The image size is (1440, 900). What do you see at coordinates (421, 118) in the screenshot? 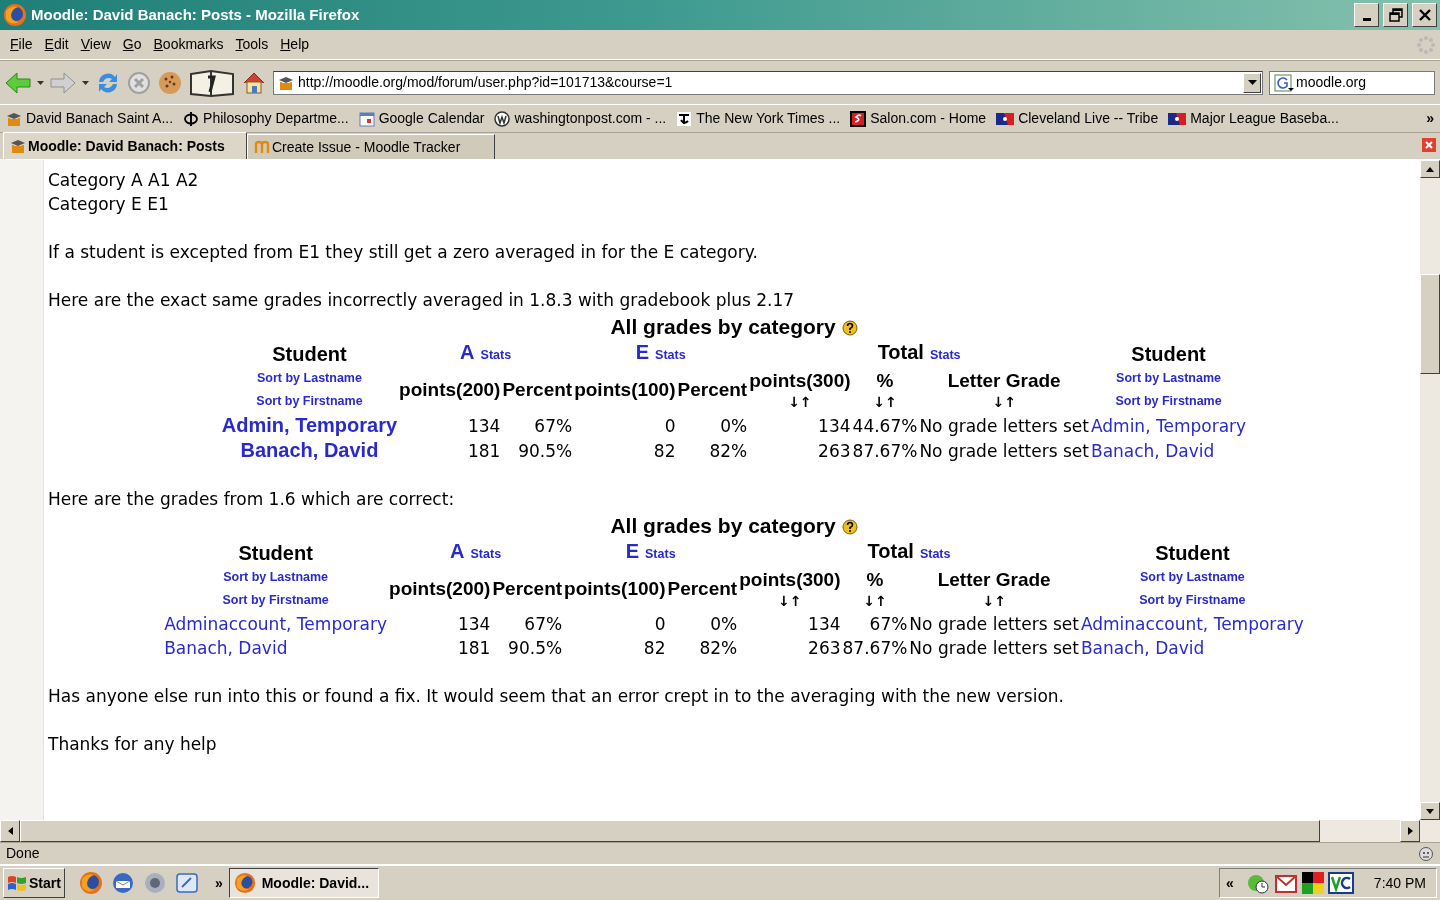
I see `bookmark-link: Google Calendar` at bounding box center [421, 118].